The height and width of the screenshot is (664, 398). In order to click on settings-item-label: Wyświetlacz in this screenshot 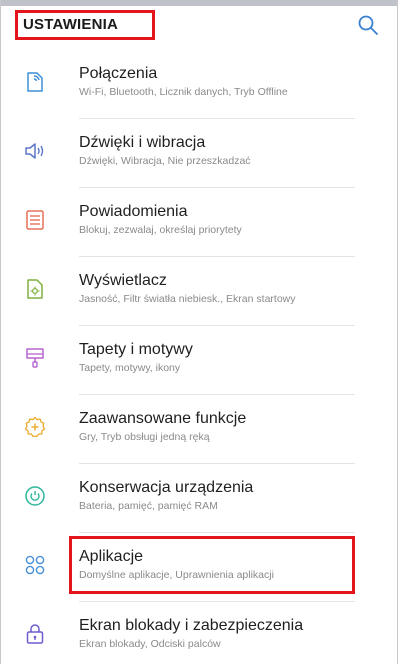, I will do `click(123, 280)`.